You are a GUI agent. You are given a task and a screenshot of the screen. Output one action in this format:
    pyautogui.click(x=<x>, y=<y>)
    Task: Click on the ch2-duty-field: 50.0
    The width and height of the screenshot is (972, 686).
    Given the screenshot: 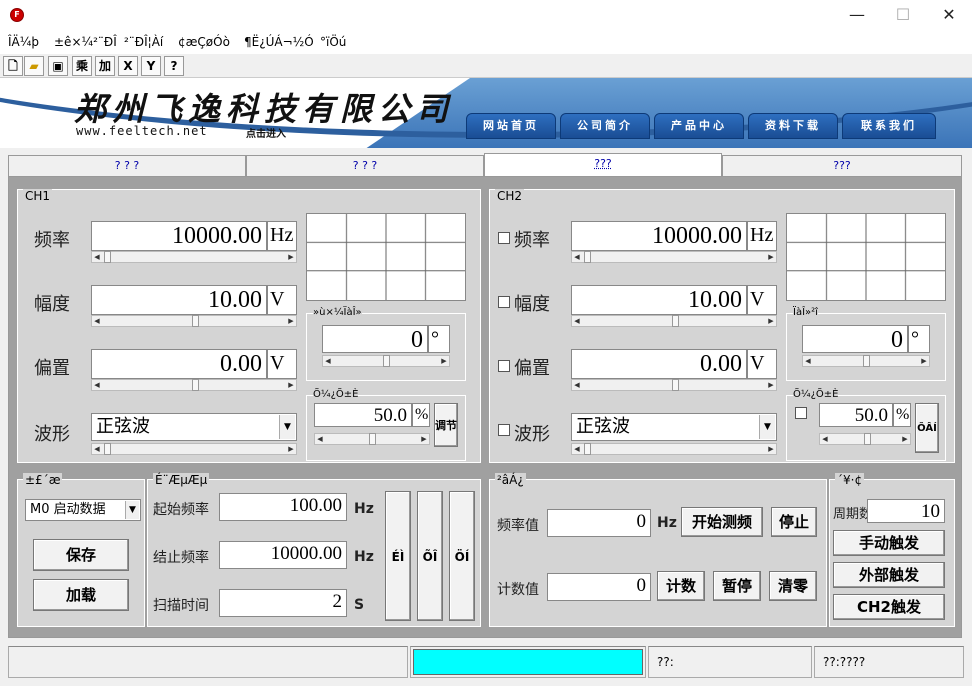 What is the action you would take?
    pyautogui.click(x=856, y=415)
    